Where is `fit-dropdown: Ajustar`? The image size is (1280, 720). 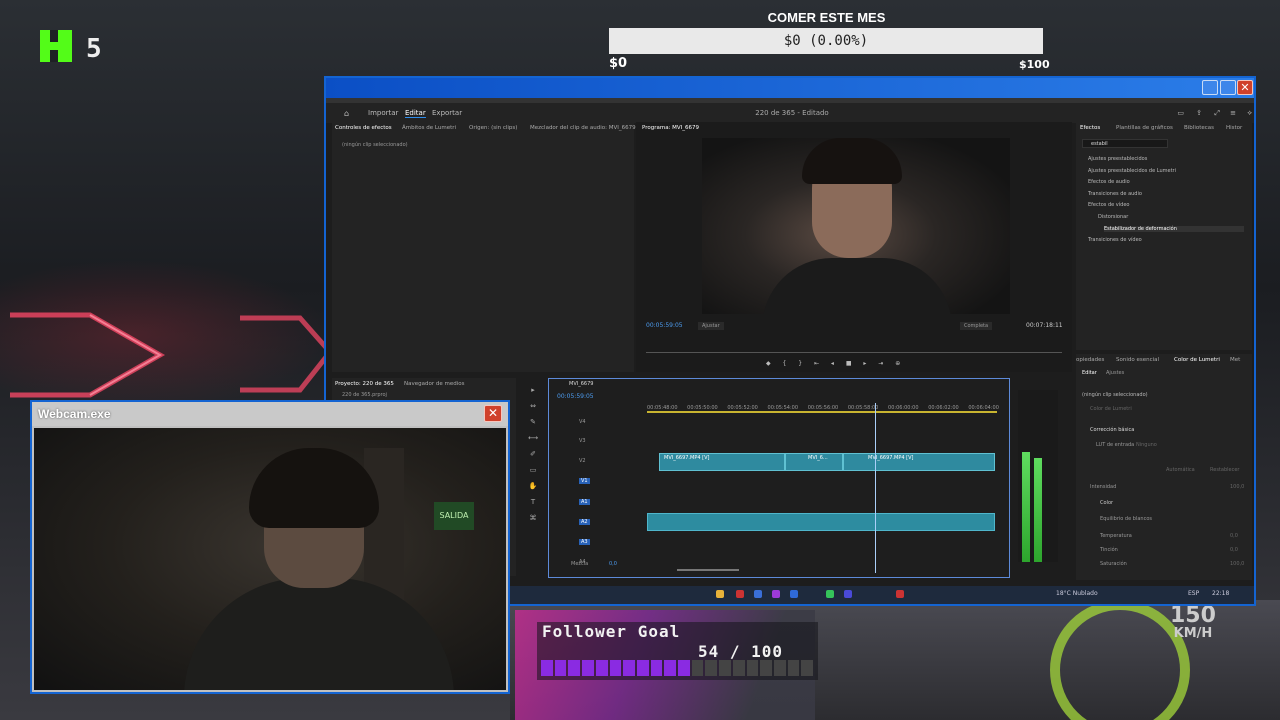 fit-dropdown: Ajustar is located at coordinates (711, 326).